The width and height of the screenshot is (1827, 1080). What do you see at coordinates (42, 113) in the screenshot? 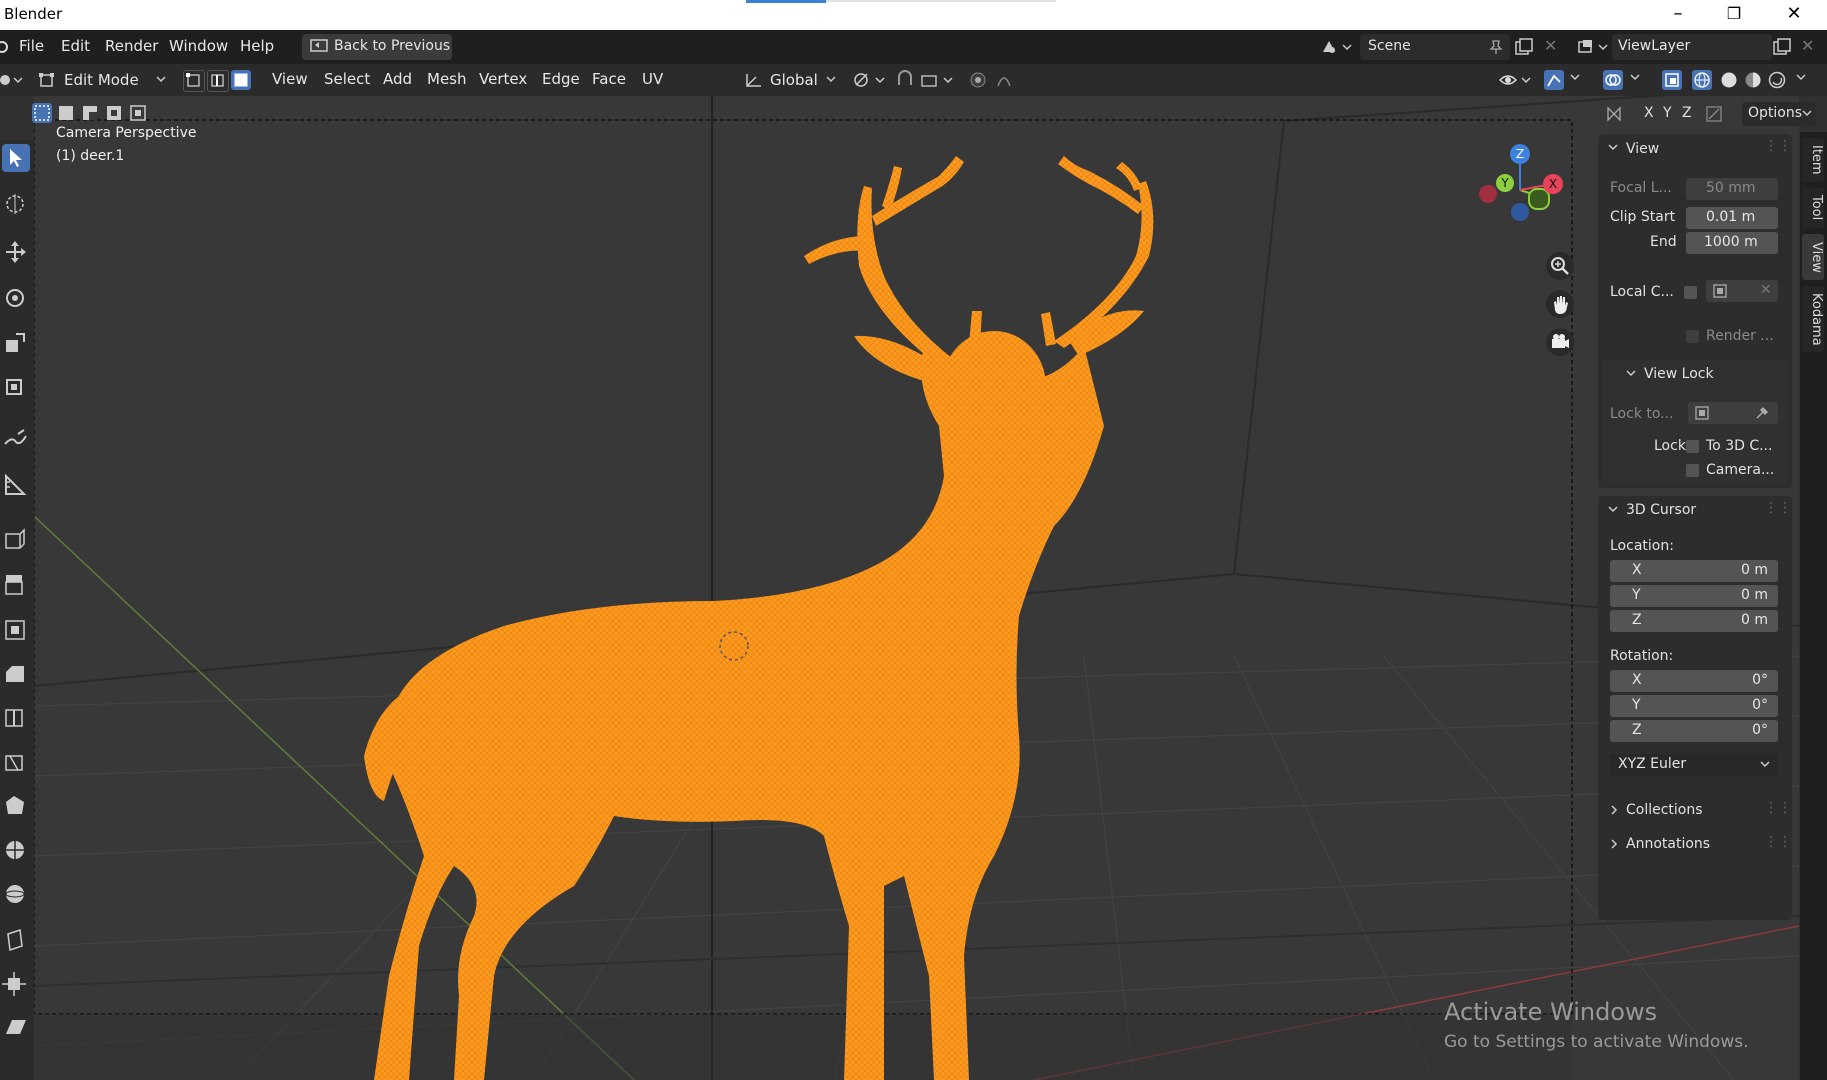
I see `select-new-button` at bounding box center [42, 113].